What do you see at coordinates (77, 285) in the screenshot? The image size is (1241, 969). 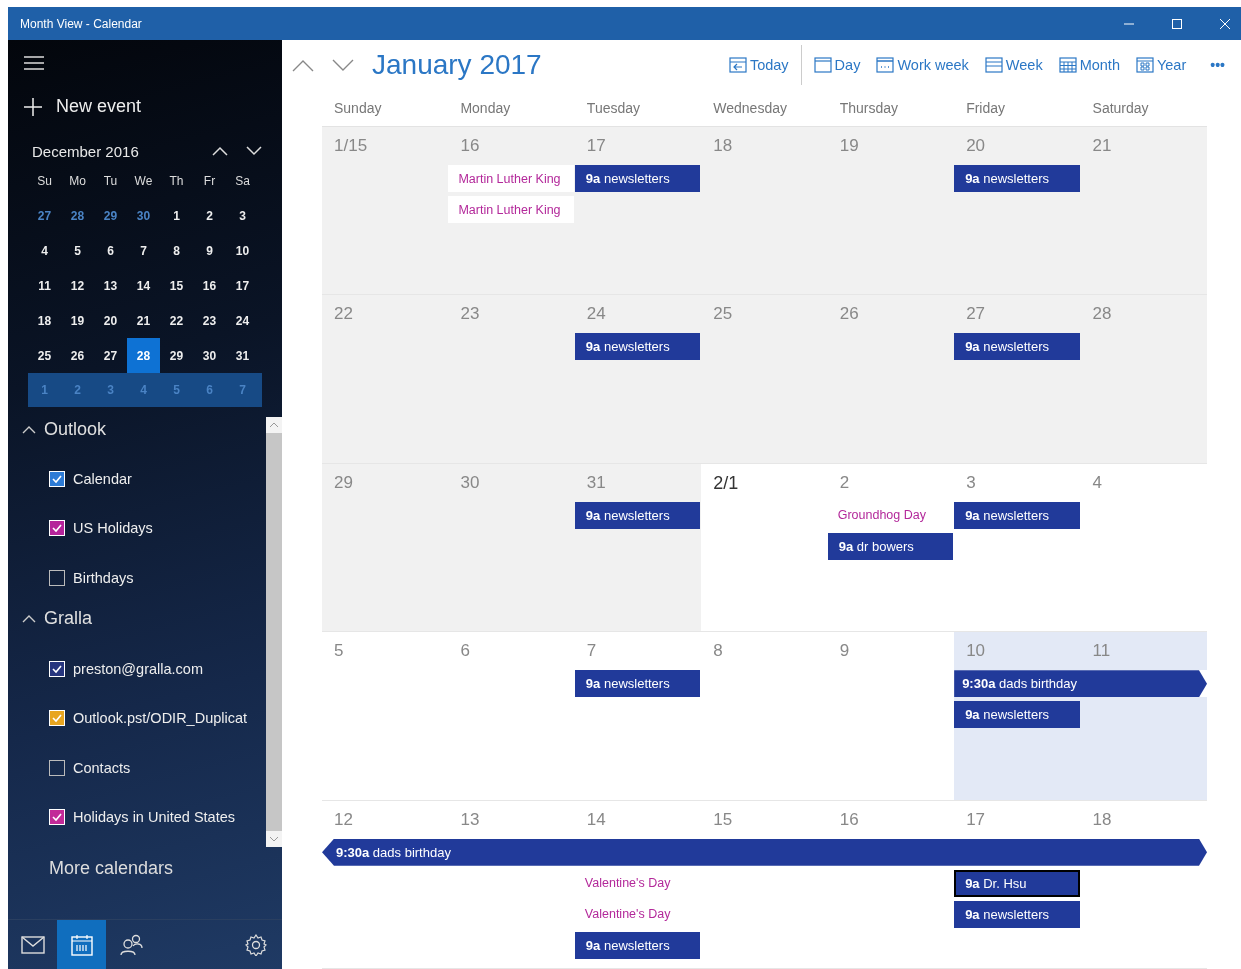 I see `date-cell: 12` at bounding box center [77, 285].